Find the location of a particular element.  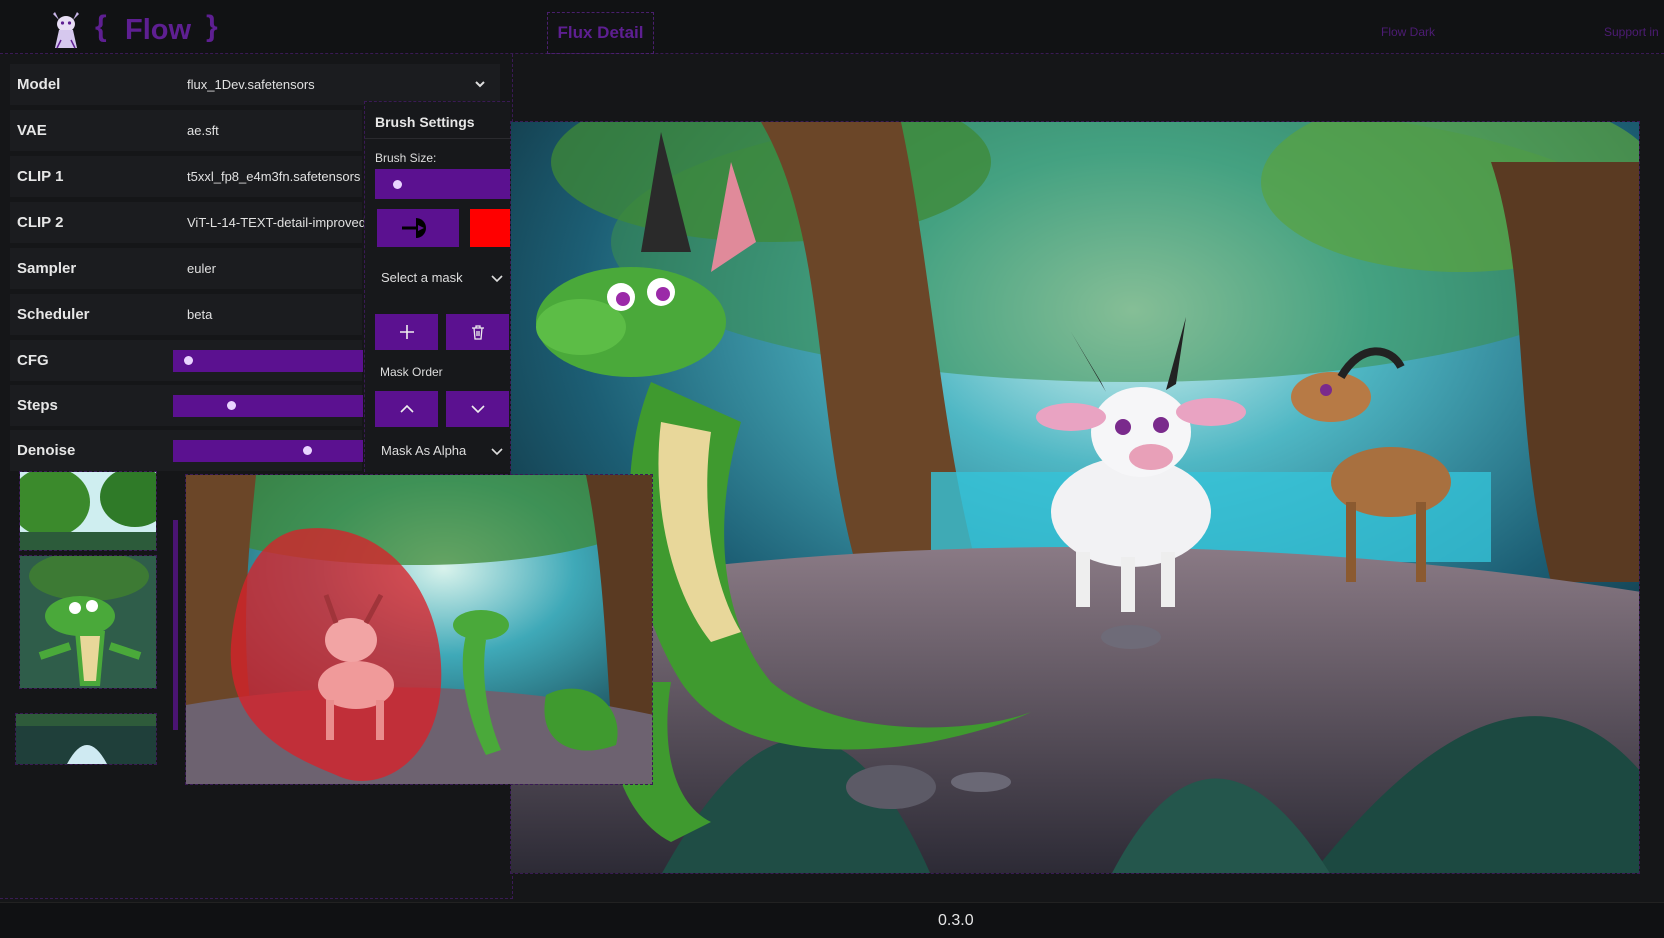

version-label: 0.3.0 is located at coordinates (956, 920).